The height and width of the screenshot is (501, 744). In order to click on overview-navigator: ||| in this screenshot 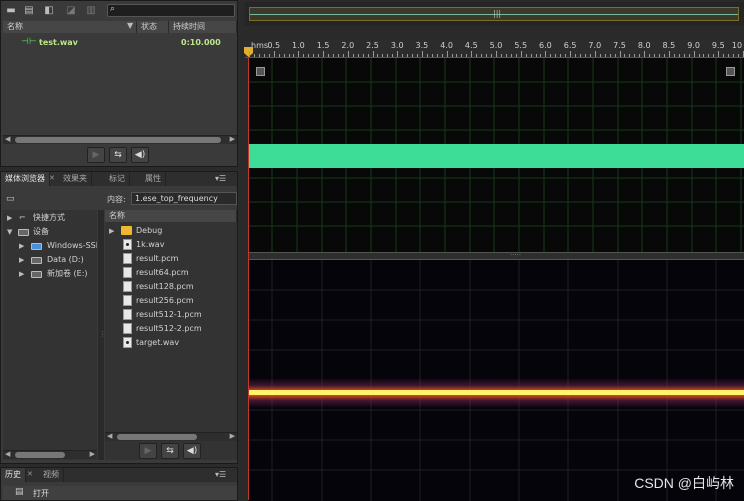, I will do `click(494, 14)`.